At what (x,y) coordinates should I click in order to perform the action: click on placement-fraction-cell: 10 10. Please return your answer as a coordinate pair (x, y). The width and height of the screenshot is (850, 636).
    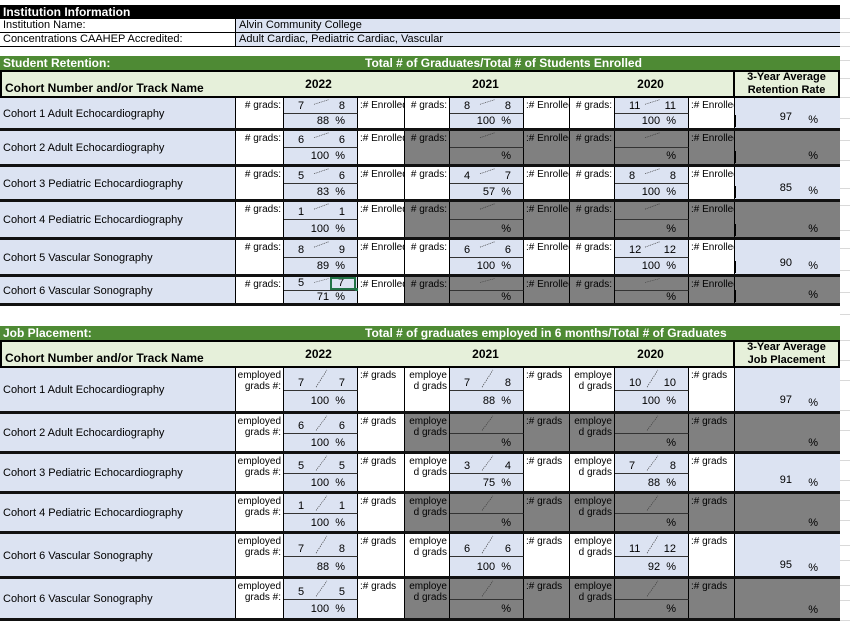
    Looking at the image, I should click on (652, 379).